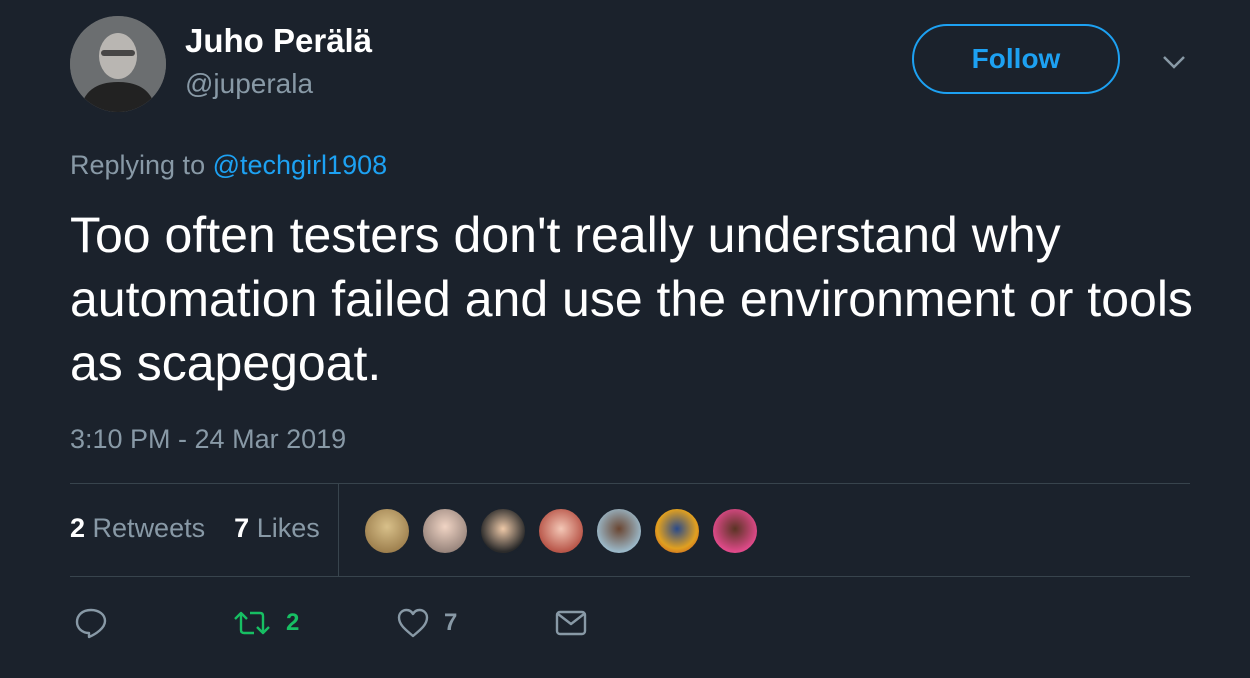  I want to click on retweet-button: 2, so click(265, 623).